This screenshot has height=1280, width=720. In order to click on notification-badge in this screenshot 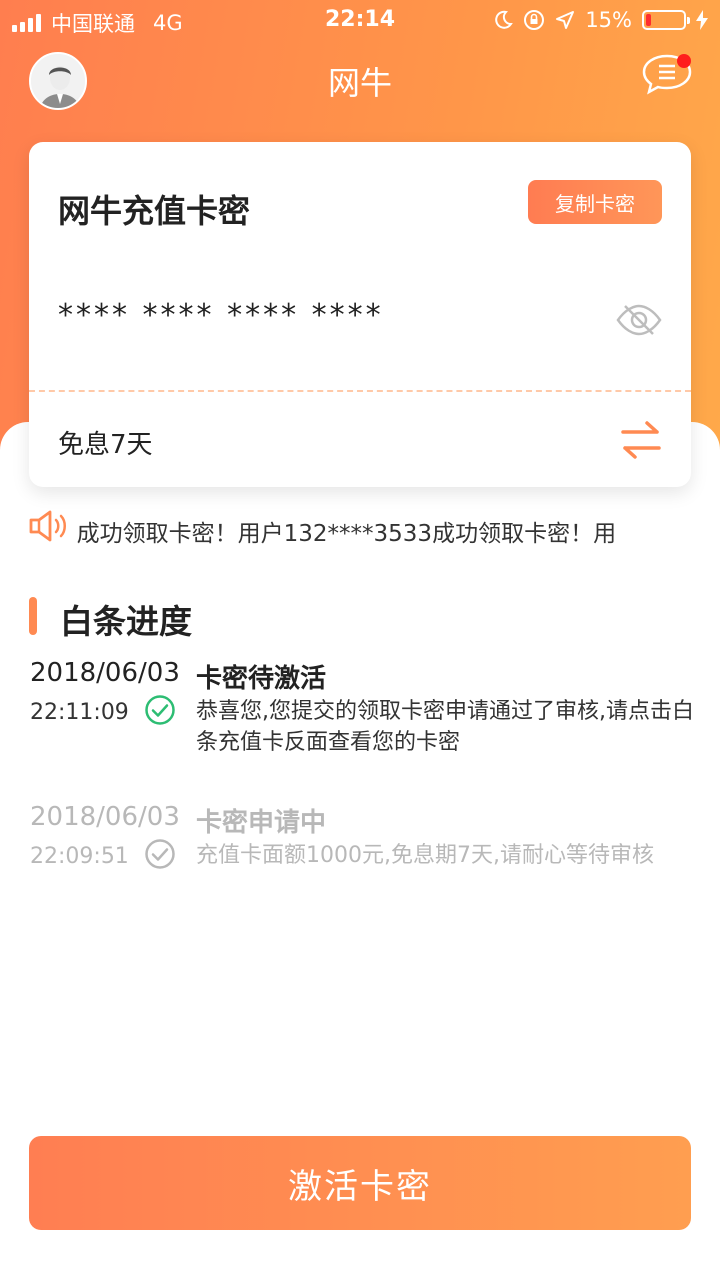, I will do `click(684, 61)`.